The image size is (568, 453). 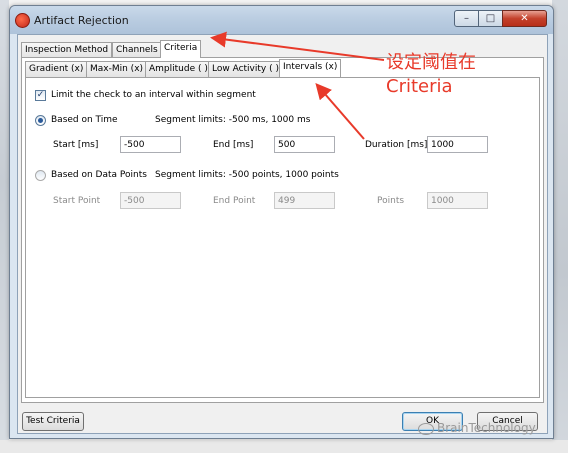 What do you see at coordinates (40, 175) in the screenshot?
I see `based-on-data-points-radio` at bounding box center [40, 175].